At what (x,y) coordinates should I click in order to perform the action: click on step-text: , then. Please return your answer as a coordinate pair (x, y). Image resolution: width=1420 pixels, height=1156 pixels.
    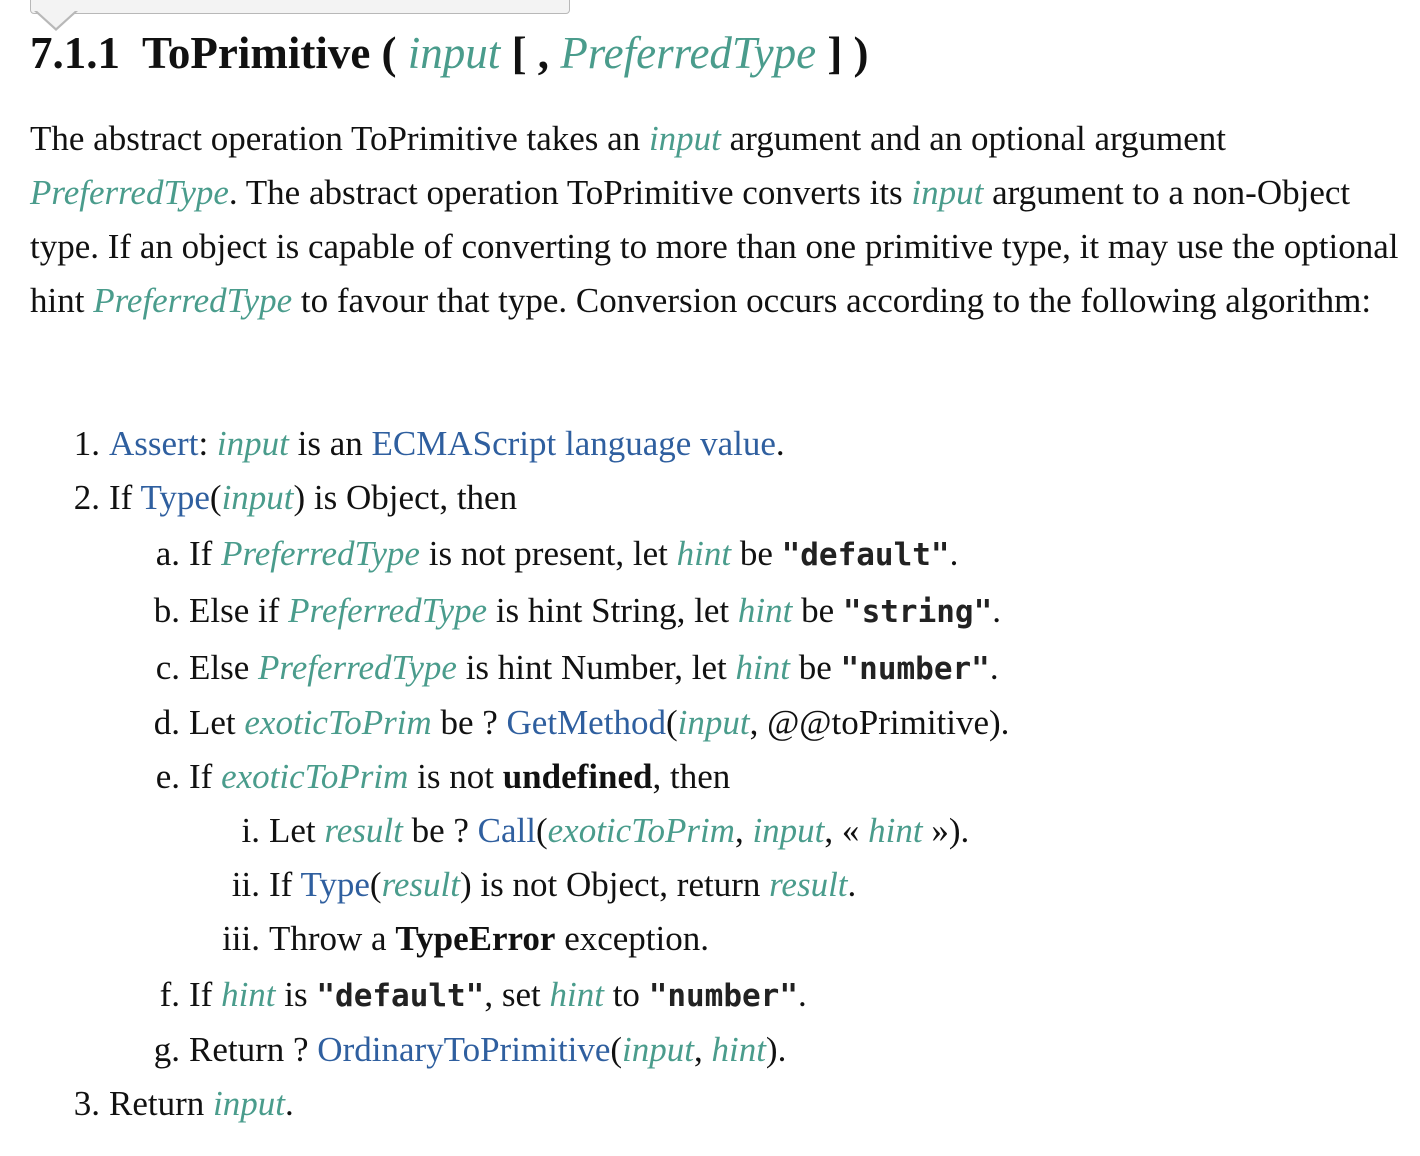
    Looking at the image, I should click on (691, 776).